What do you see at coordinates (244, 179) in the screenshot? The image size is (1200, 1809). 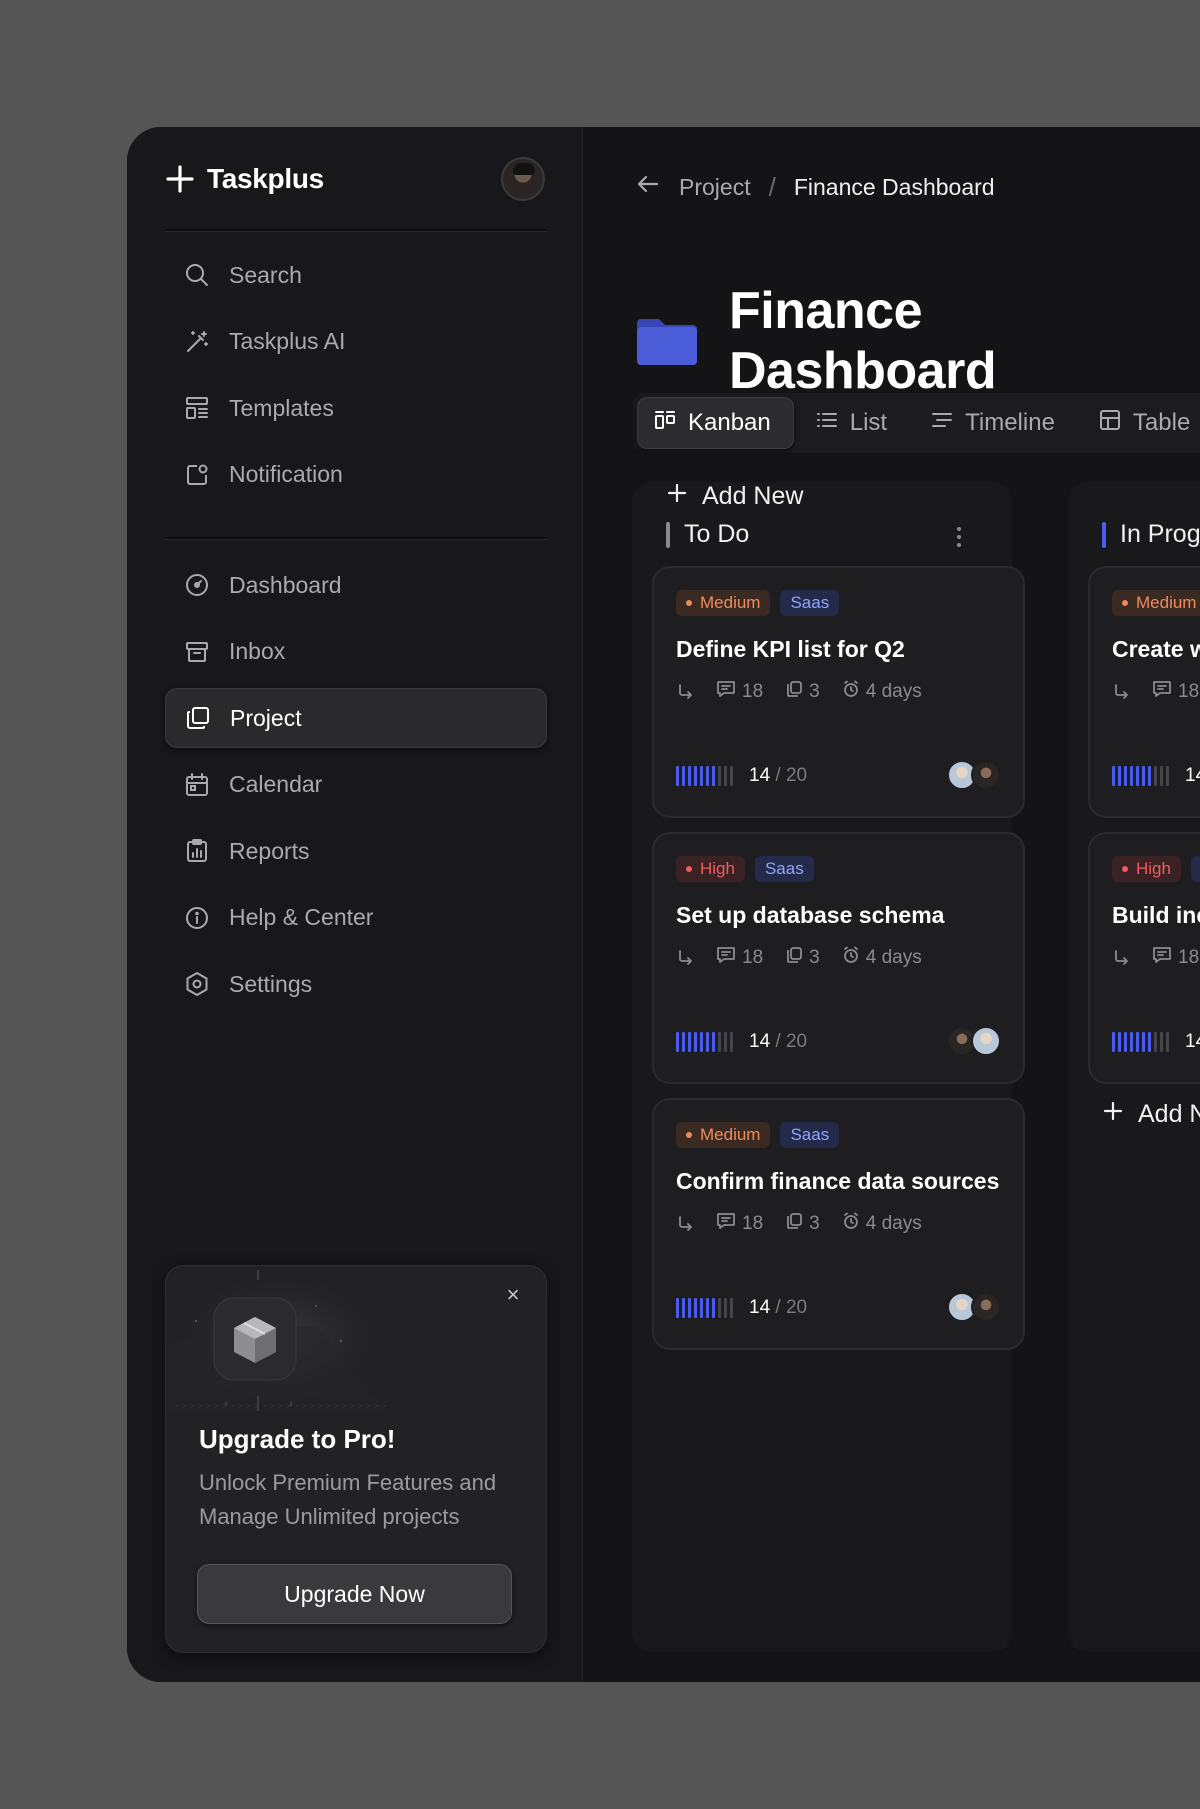 I see `brand: Taskplus` at bounding box center [244, 179].